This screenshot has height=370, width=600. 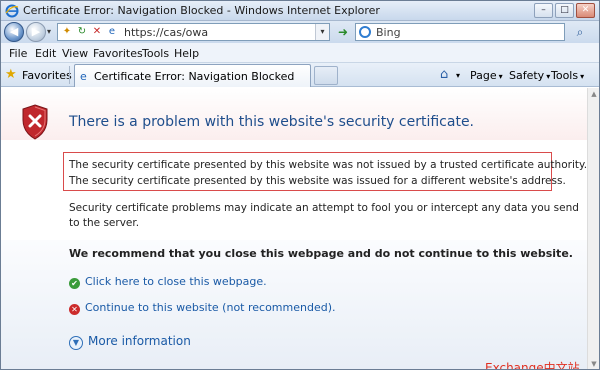 I want to click on shield-error-icon, so click(x=35, y=122).